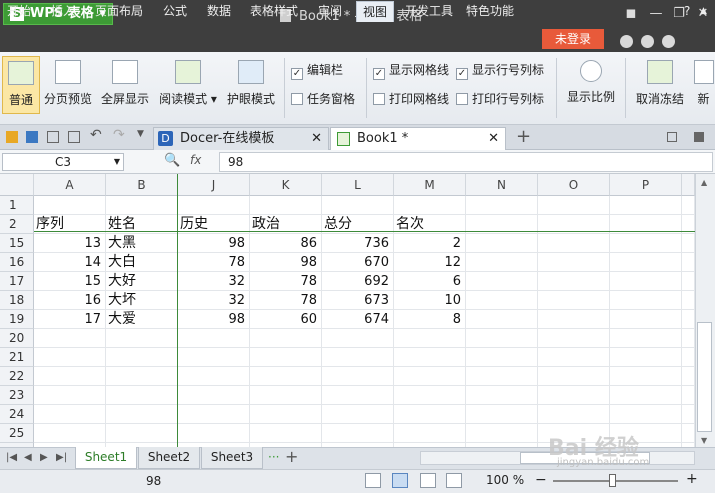 Image resolution: width=715 pixels, height=493 pixels. I want to click on vertical-scroll-thumb, so click(704, 377).